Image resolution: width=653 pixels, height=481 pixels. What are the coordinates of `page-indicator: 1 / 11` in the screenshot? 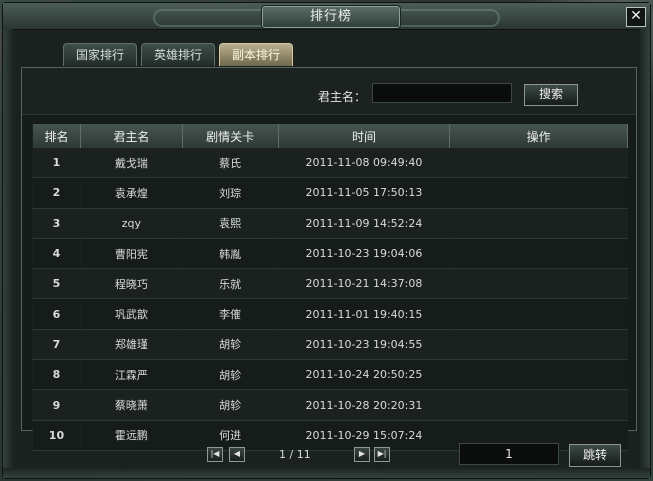 It's located at (295, 454).